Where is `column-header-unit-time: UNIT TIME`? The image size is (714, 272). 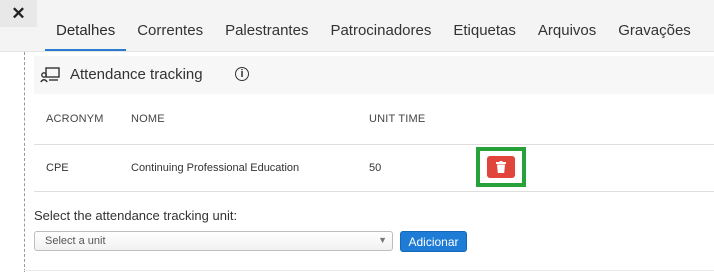
column-header-unit-time: UNIT TIME is located at coordinates (397, 119).